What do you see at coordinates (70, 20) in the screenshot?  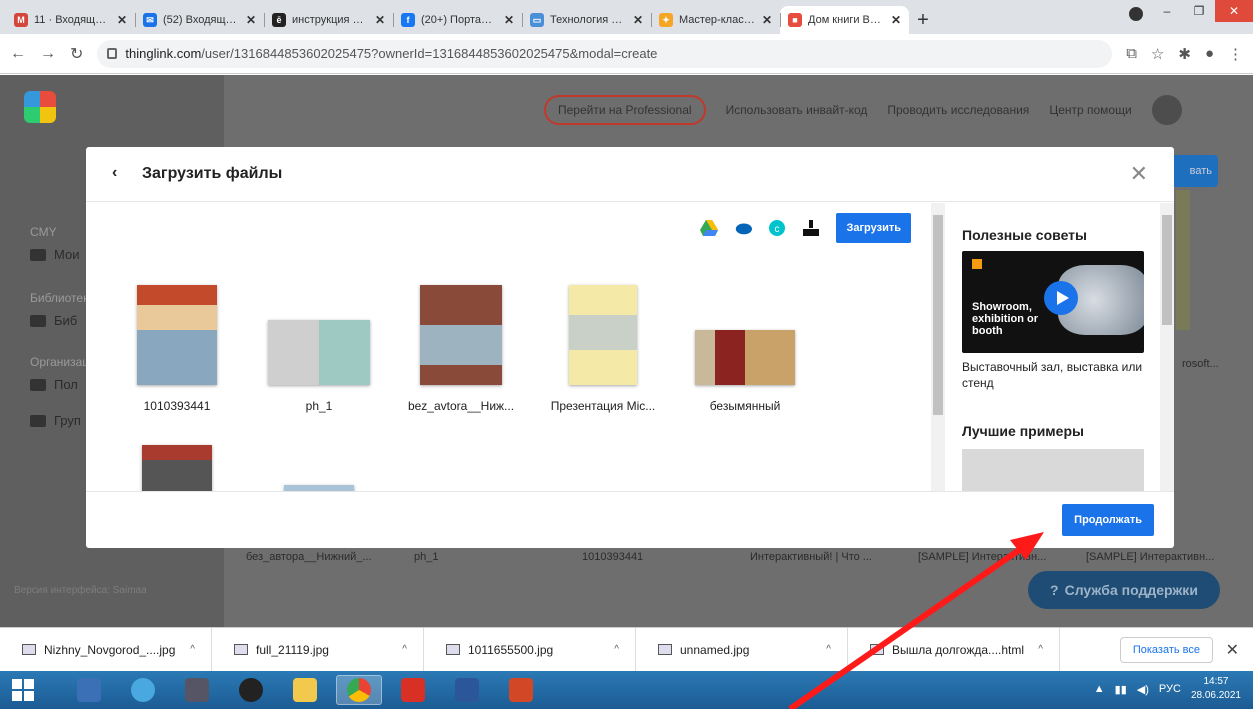 I see `browser-tab: M 11 · Входящие — ✕` at bounding box center [70, 20].